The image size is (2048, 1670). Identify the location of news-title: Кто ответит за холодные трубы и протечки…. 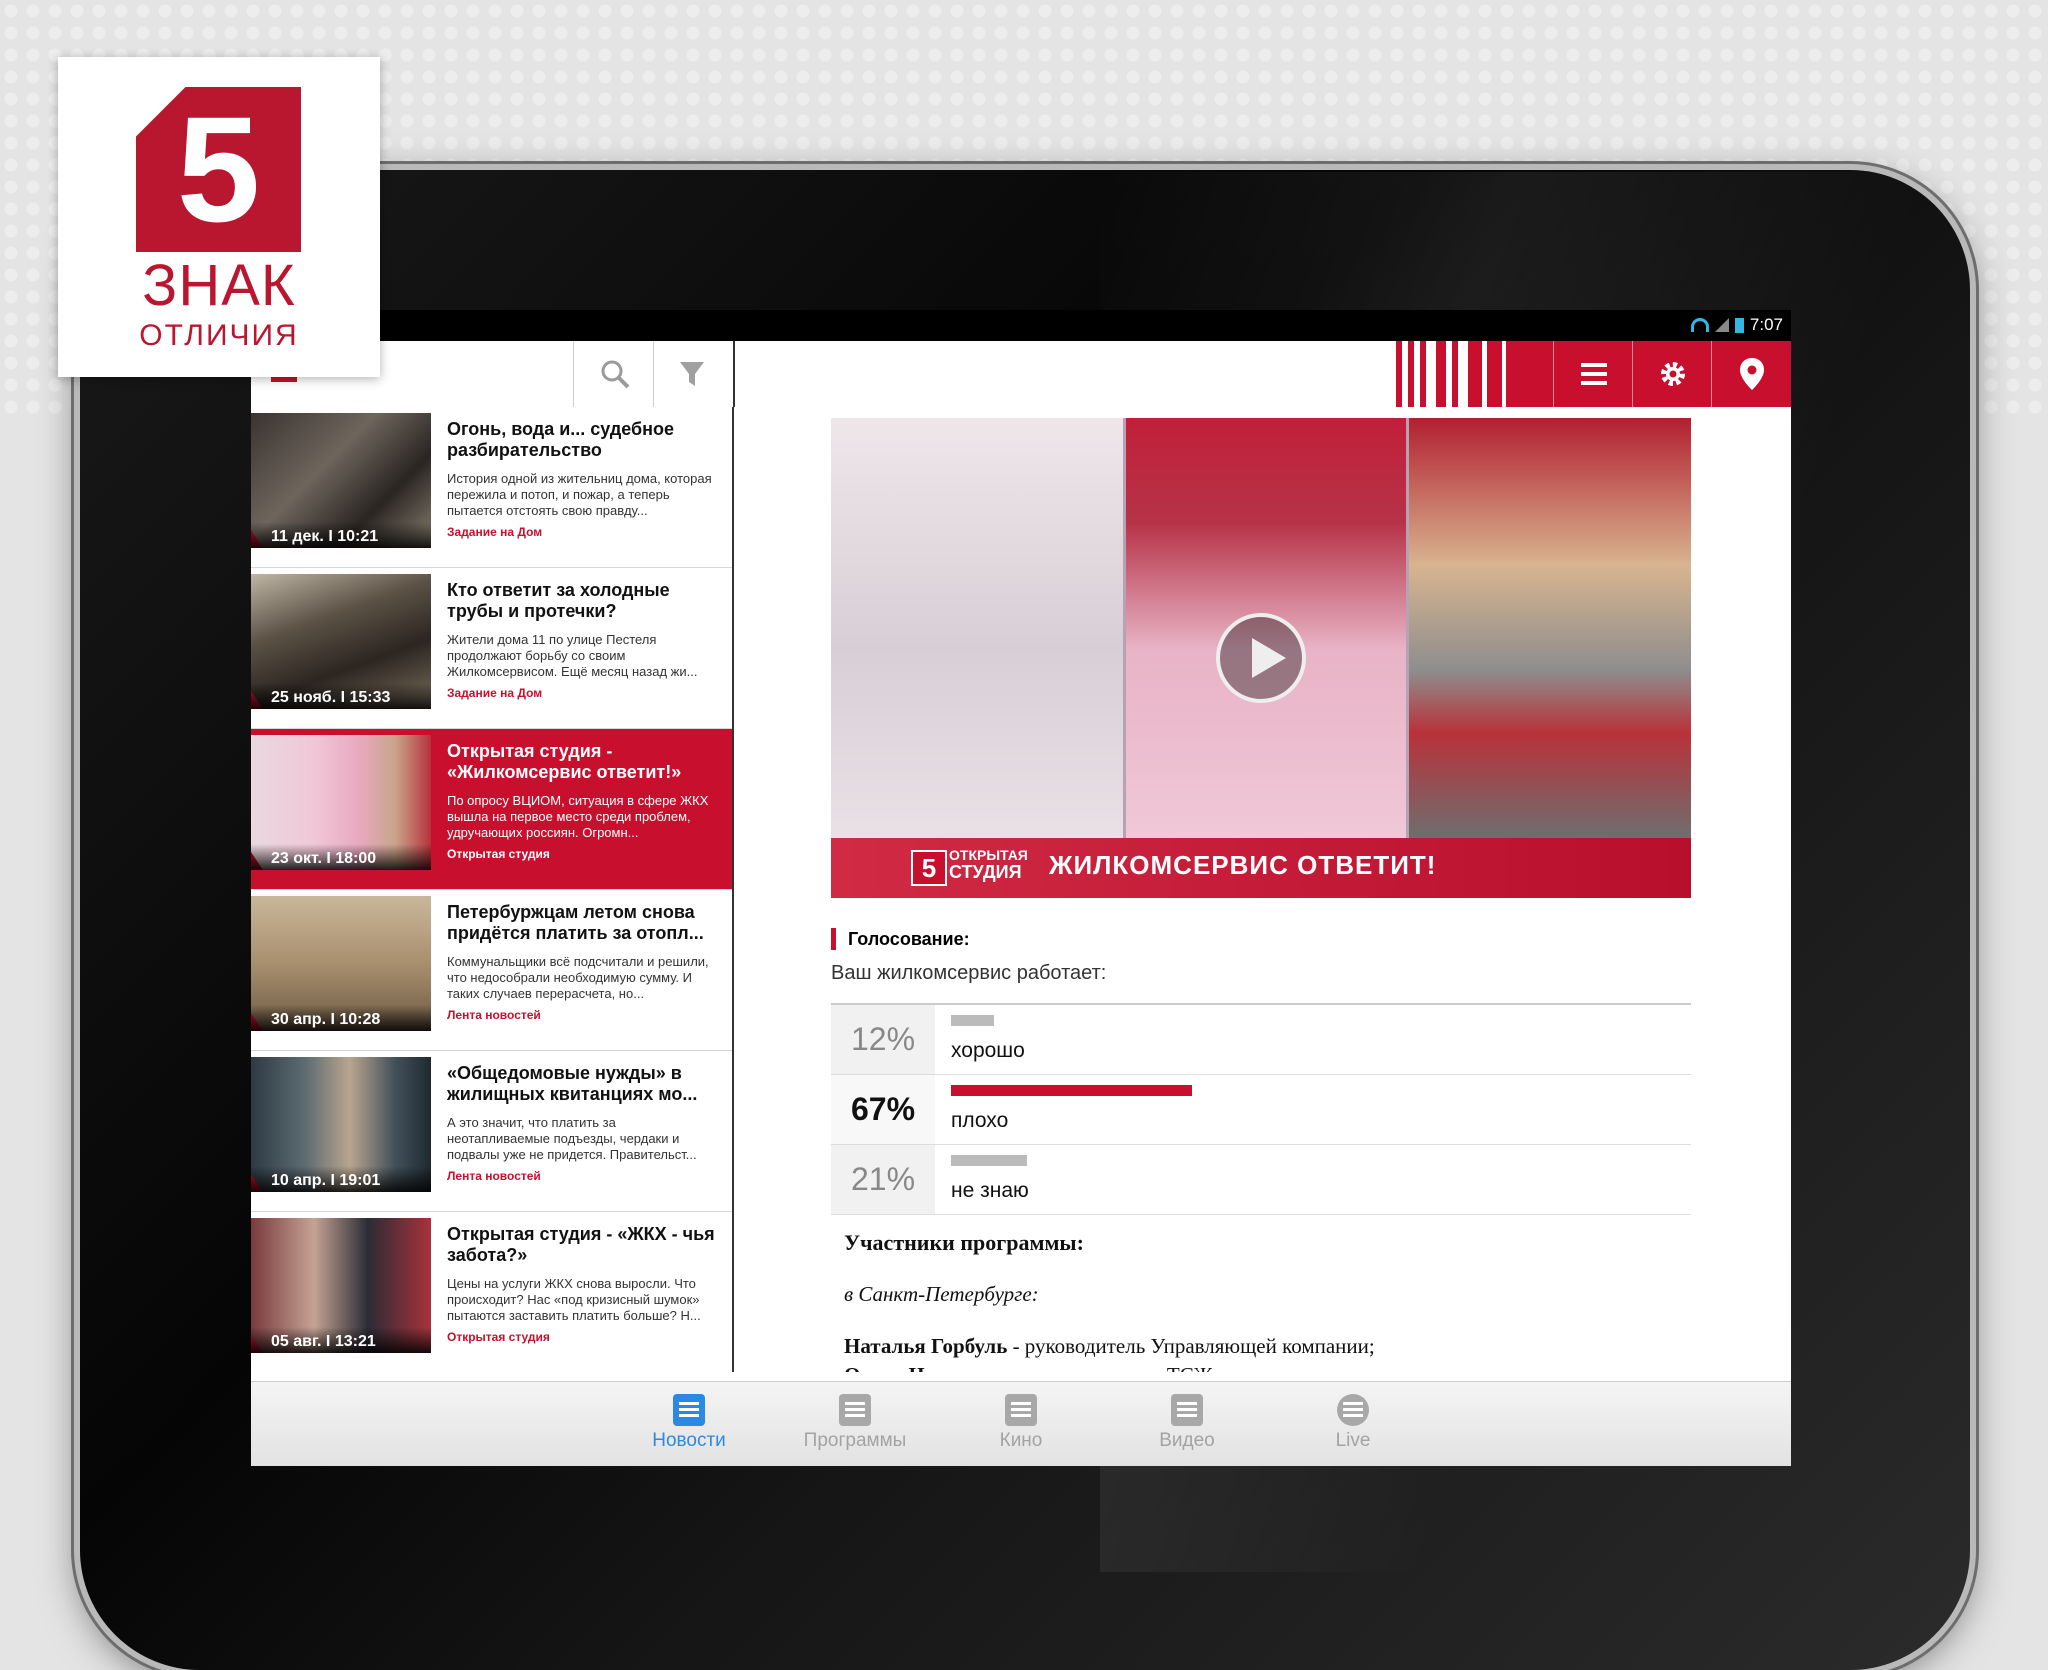
(558, 600).